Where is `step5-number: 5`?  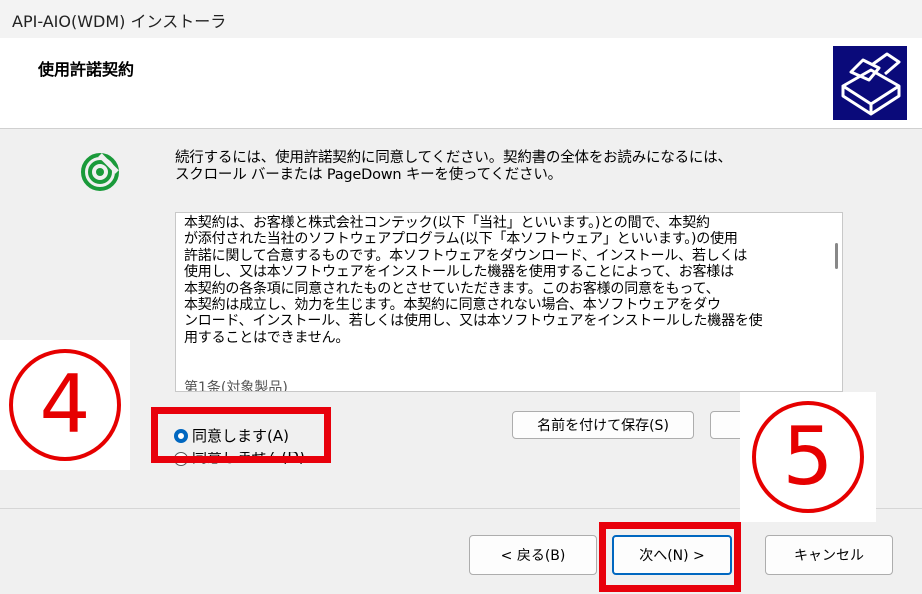 step5-number: 5 is located at coordinates (808, 457).